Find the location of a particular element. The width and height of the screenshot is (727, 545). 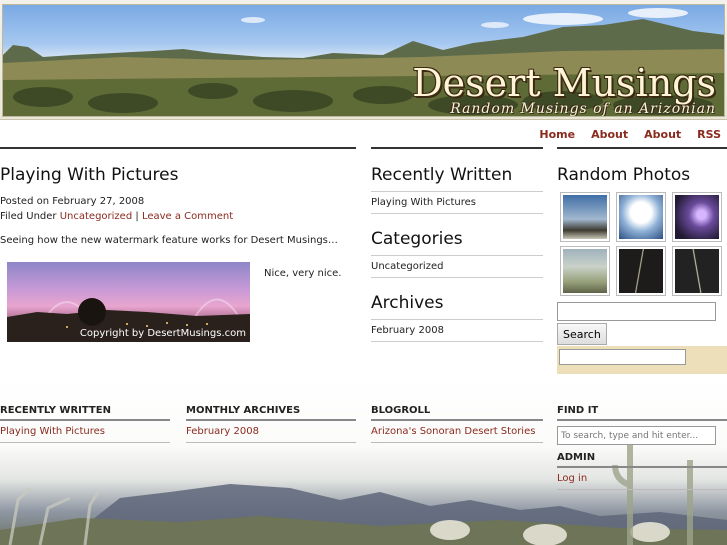

search-form: Search is located at coordinates (642, 323).